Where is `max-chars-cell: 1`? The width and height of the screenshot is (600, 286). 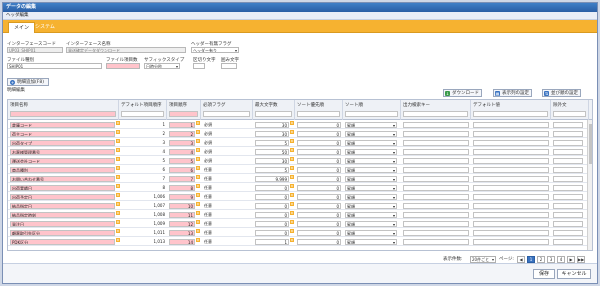
max-chars-cell: 1 is located at coordinates (272, 242).